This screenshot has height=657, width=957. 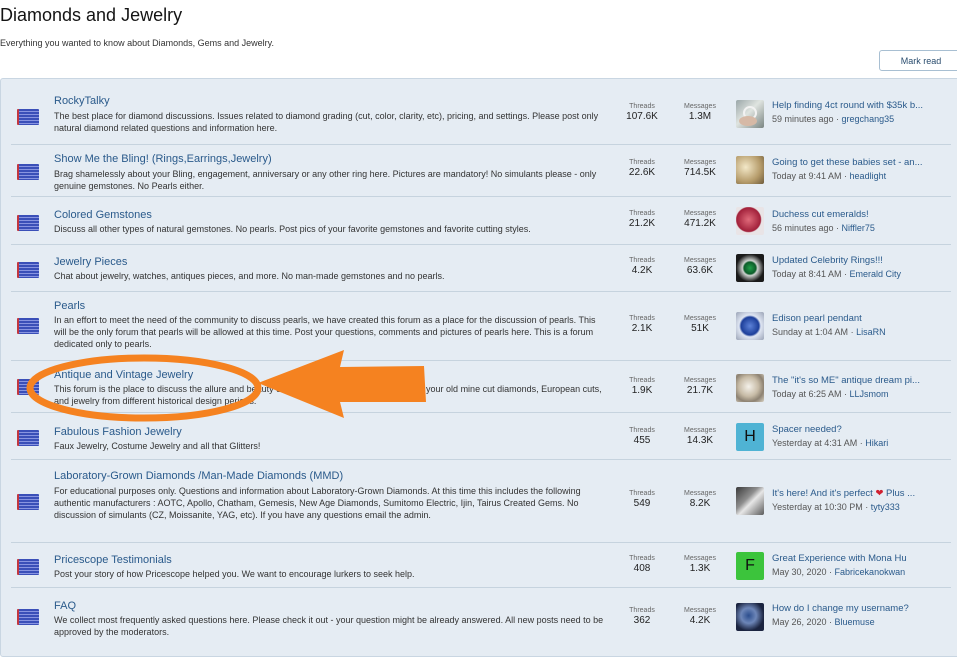 What do you see at coordinates (700, 386) in the screenshot?
I see `messages-stat: Messages 21.7K` at bounding box center [700, 386].